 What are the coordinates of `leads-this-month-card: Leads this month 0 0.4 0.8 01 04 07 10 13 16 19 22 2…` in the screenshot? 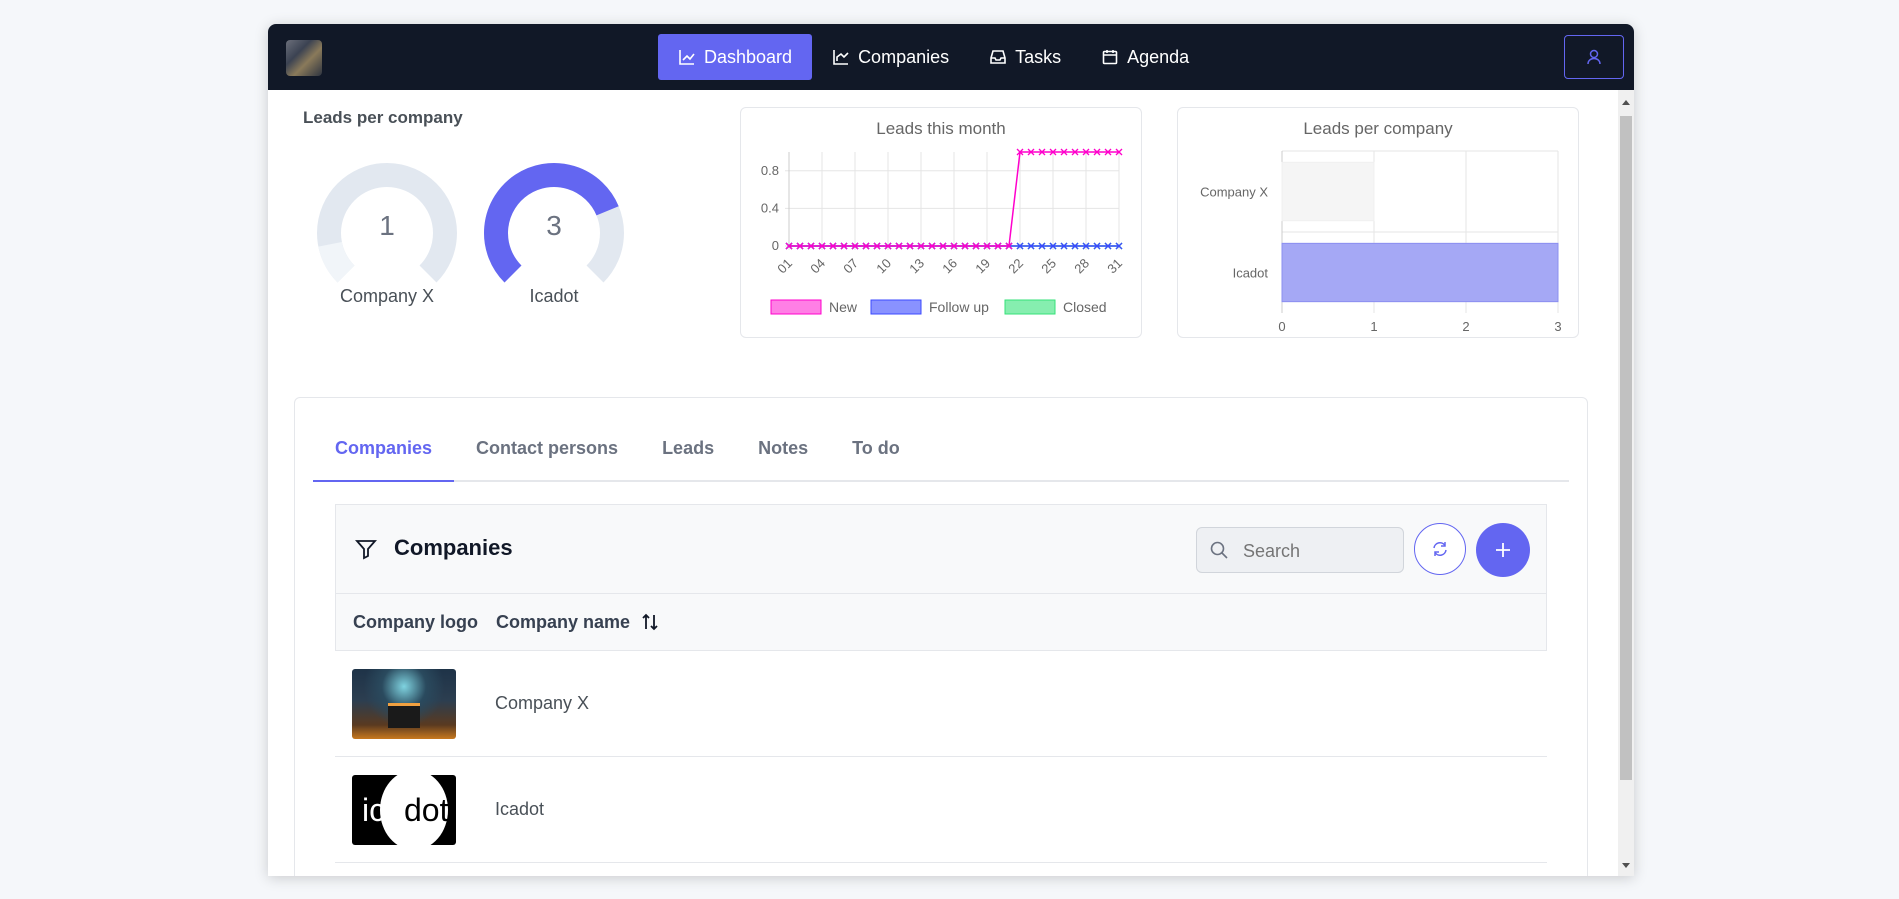 It's located at (941, 222).